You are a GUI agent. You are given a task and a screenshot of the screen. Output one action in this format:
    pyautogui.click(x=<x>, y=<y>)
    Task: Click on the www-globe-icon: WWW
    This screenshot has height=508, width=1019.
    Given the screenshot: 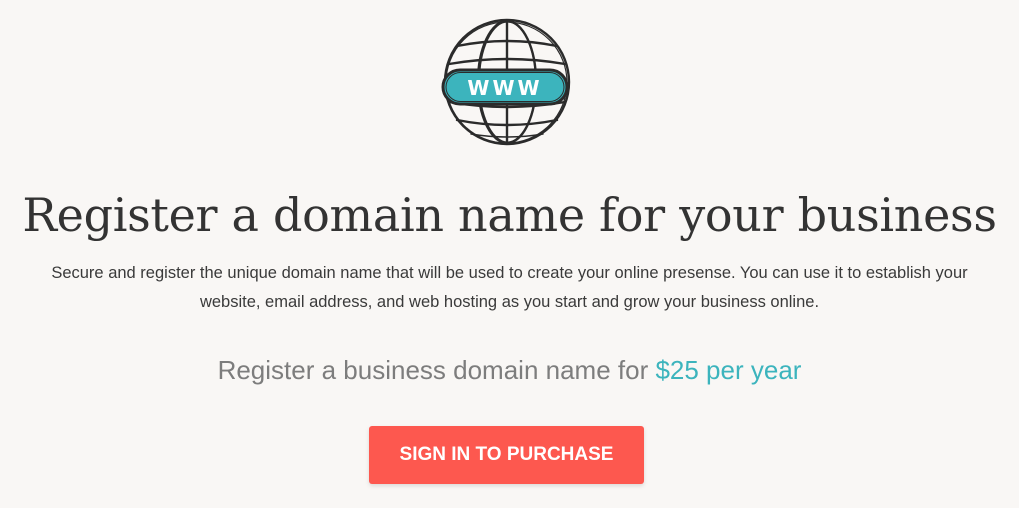 What is the action you would take?
    pyautogui.click(x=507, y=82)
    